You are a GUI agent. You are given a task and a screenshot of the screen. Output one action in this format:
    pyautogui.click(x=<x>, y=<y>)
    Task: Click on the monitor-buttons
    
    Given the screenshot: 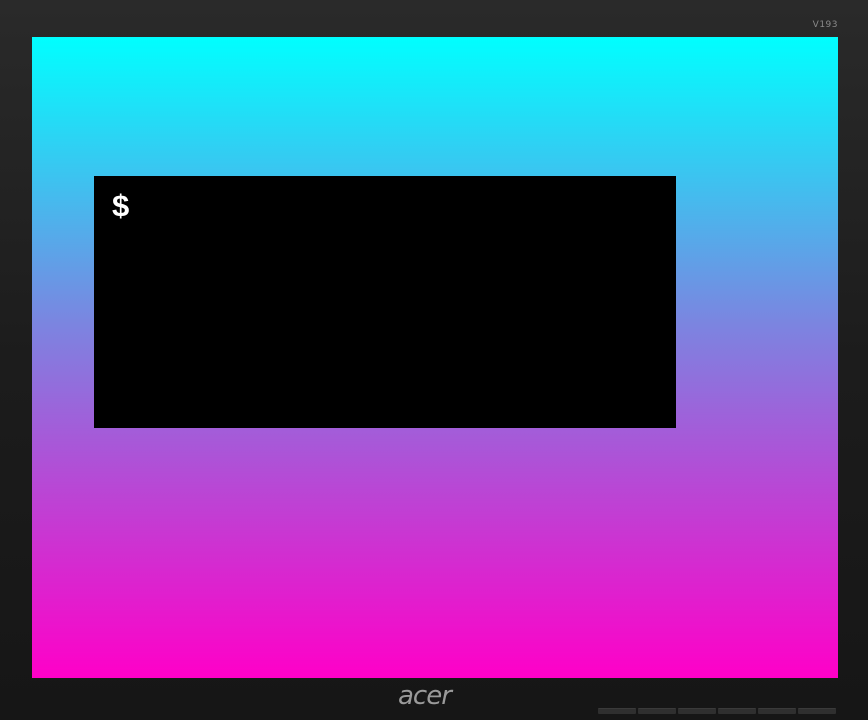 What is the action you would take?
    pyautogui.click(x=717, y=711)
    